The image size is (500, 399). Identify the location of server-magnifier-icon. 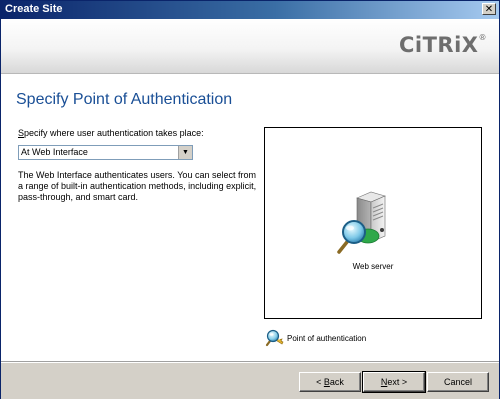
(361, 222).